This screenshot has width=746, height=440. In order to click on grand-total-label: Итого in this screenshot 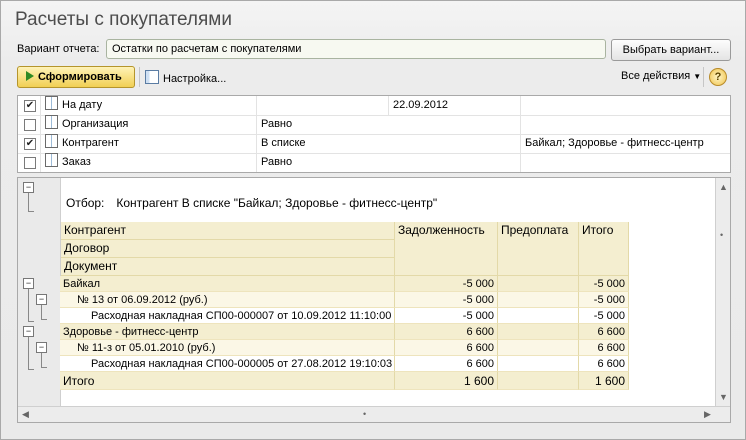, I will do `click(227, 381)`.